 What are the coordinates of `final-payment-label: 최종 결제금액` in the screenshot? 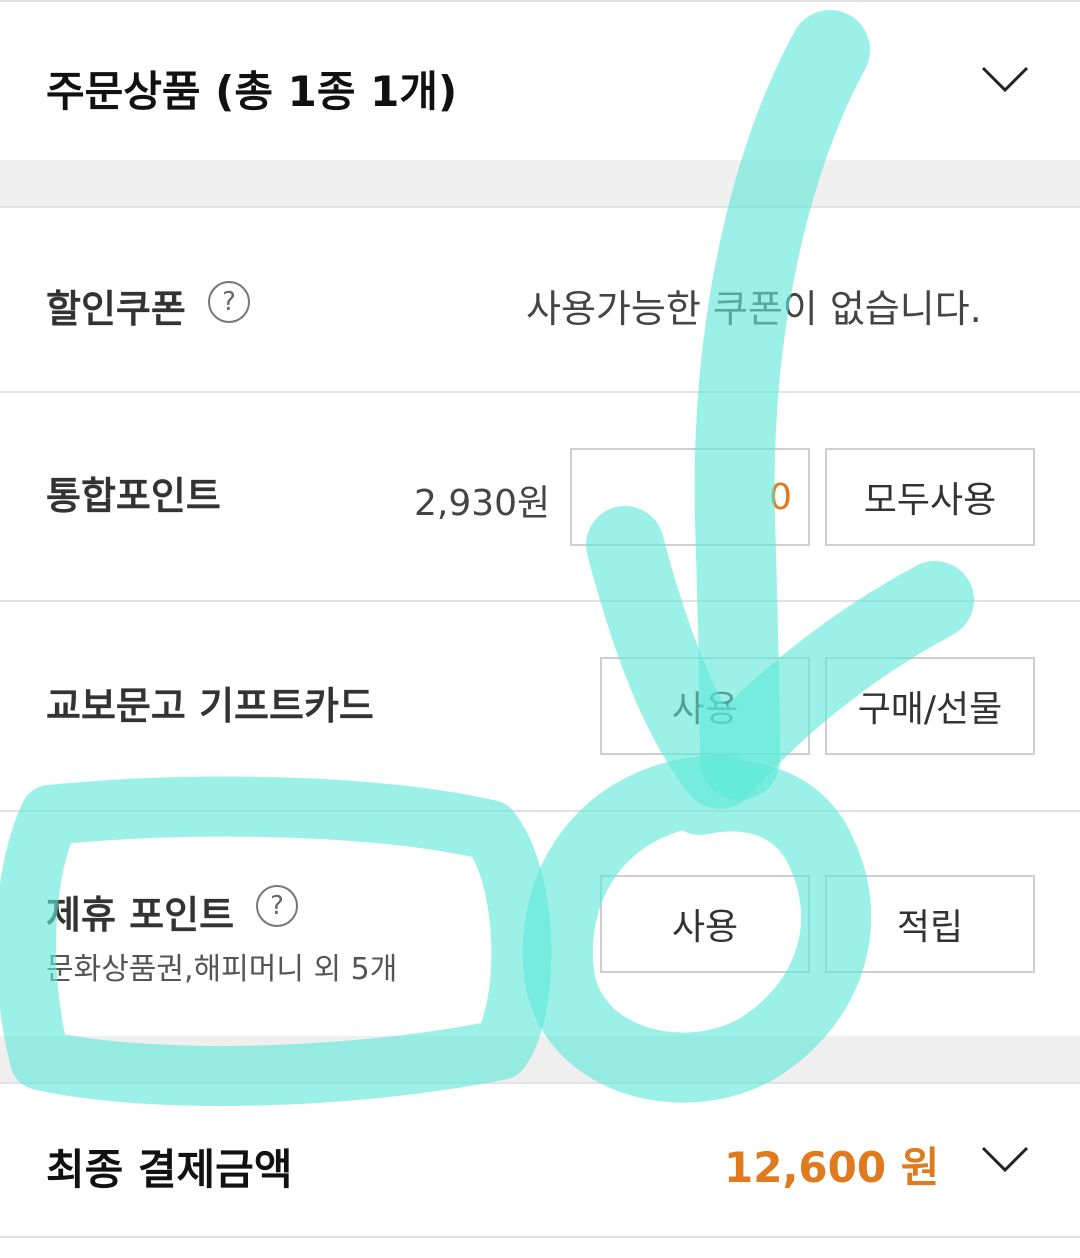 It's located at (169, 1169).